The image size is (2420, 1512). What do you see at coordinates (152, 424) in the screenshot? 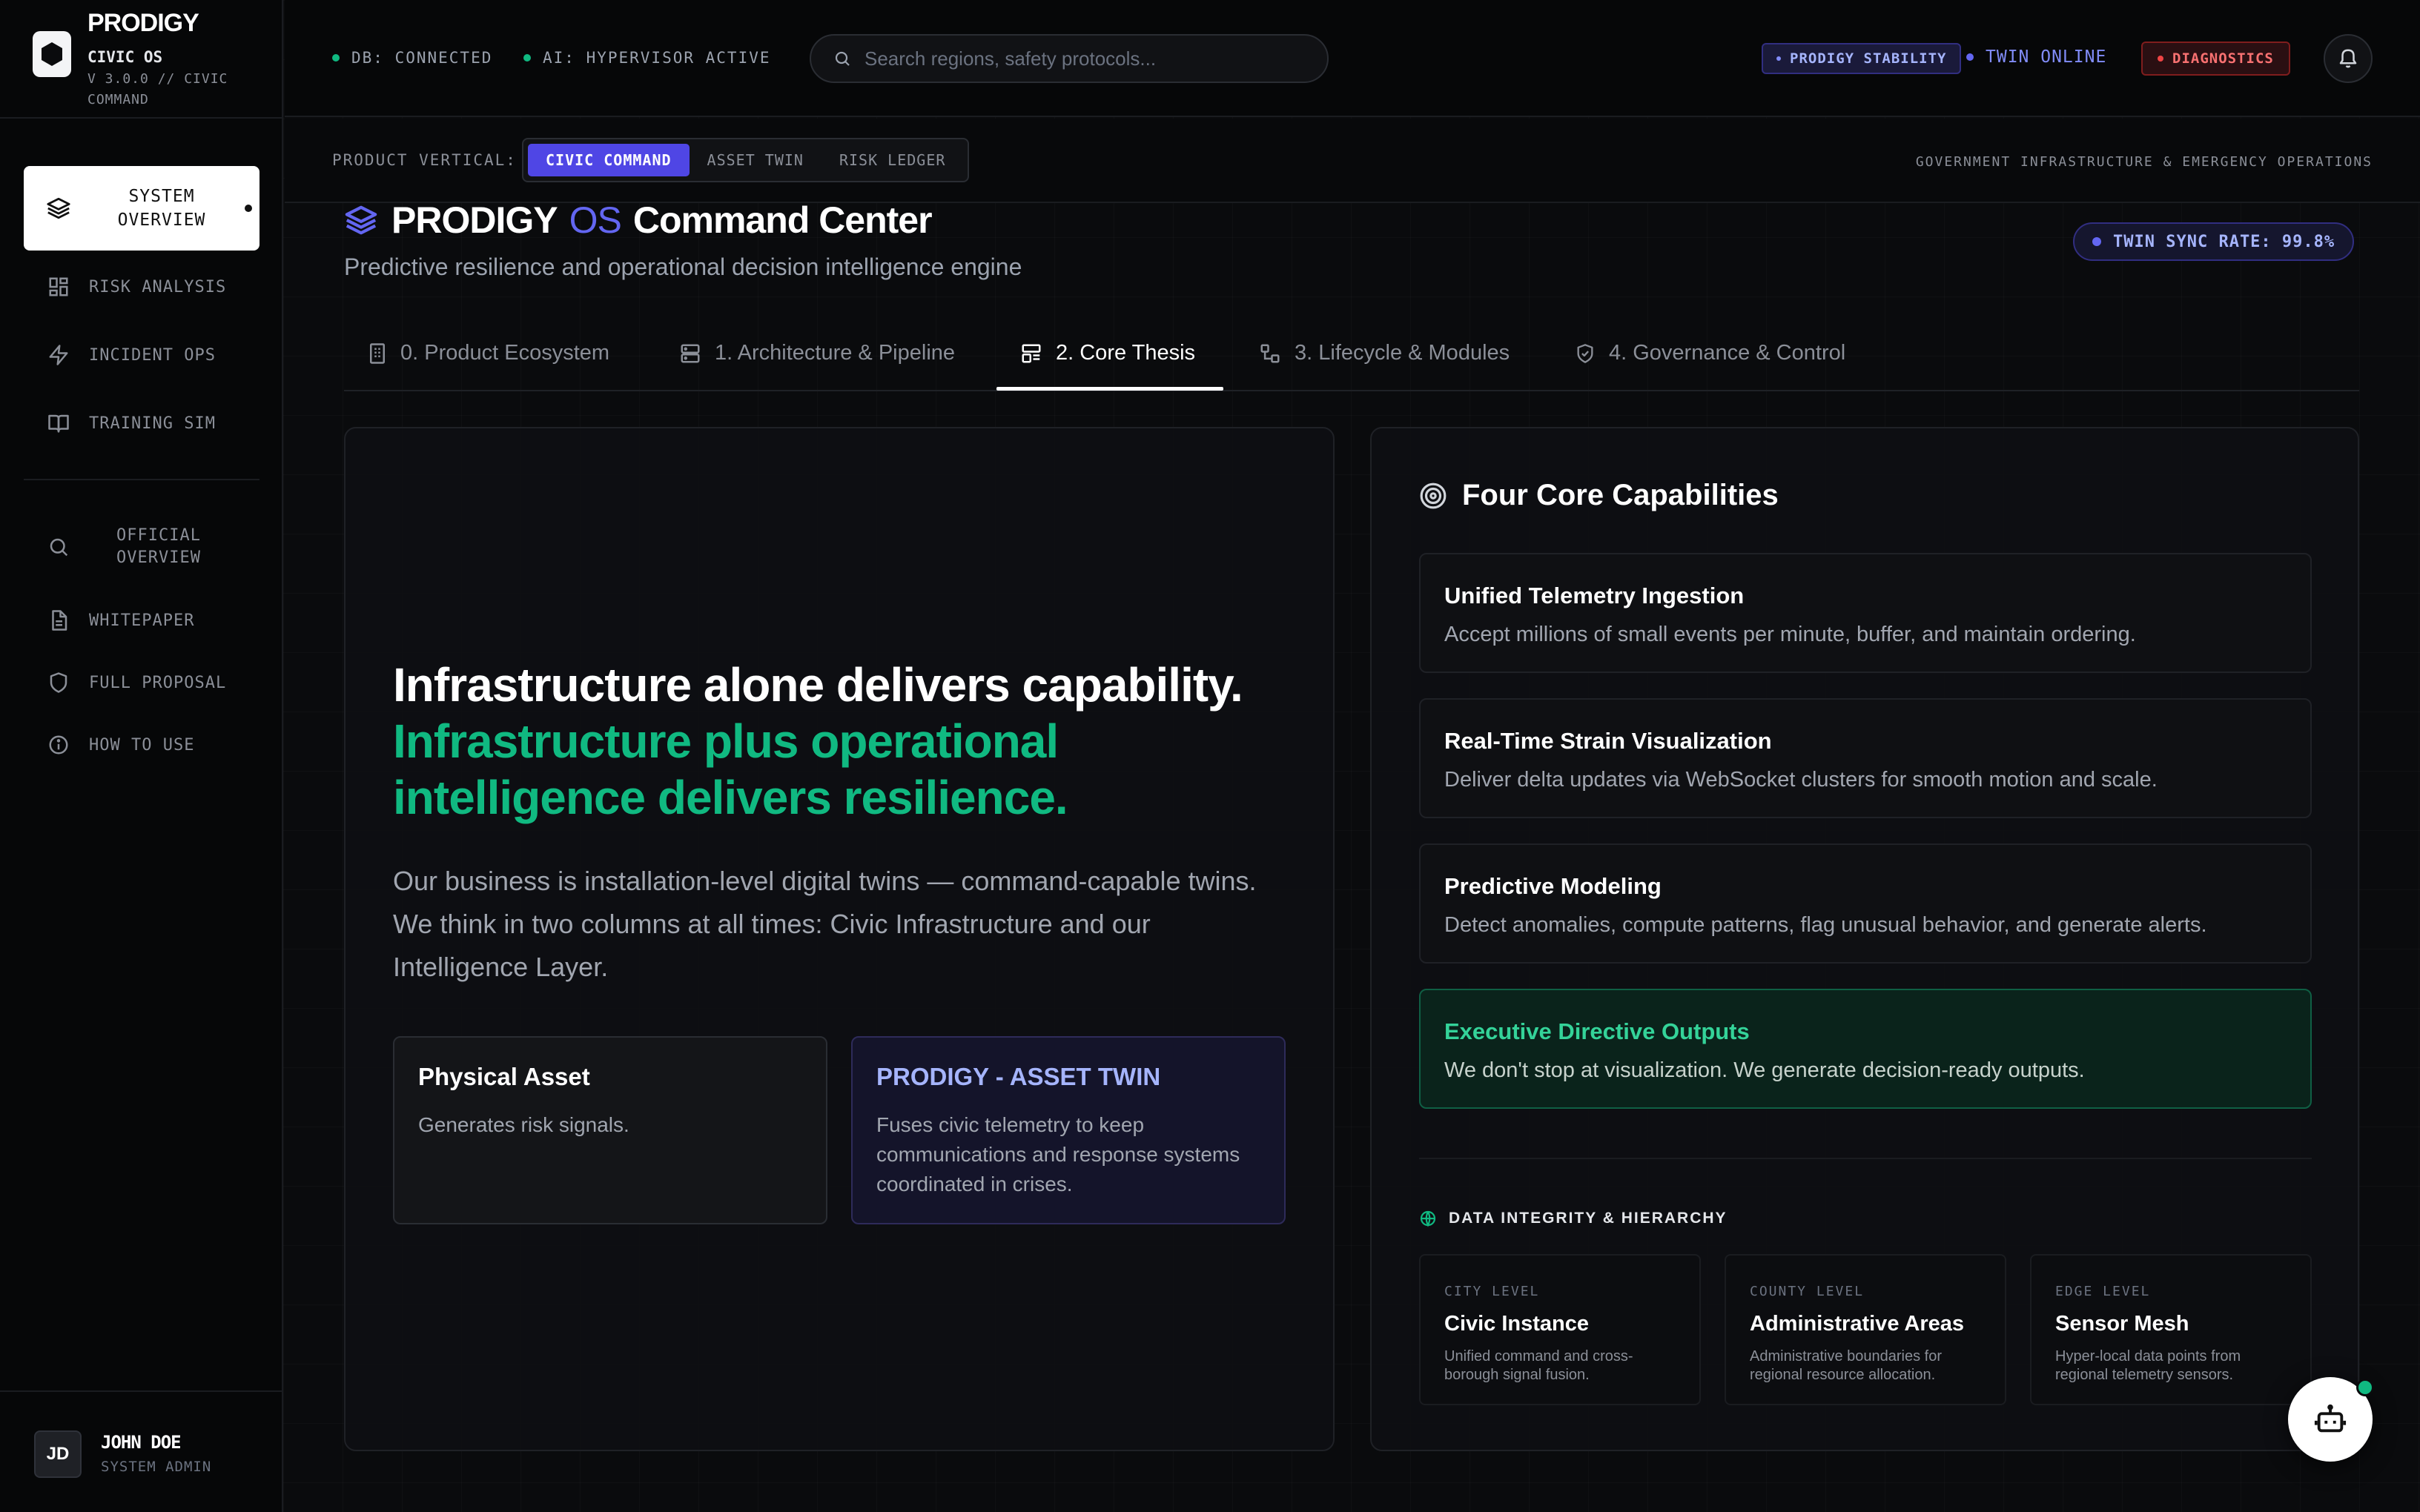
I see `sidebar-item-label: TRAINING SIM` at bounding box center [152, 424].